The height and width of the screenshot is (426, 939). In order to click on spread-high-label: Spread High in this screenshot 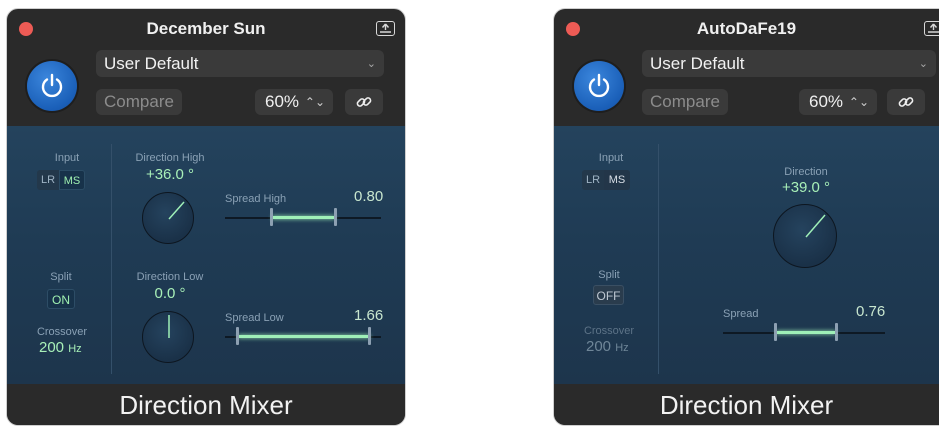, I will do `click(256, 199)`.